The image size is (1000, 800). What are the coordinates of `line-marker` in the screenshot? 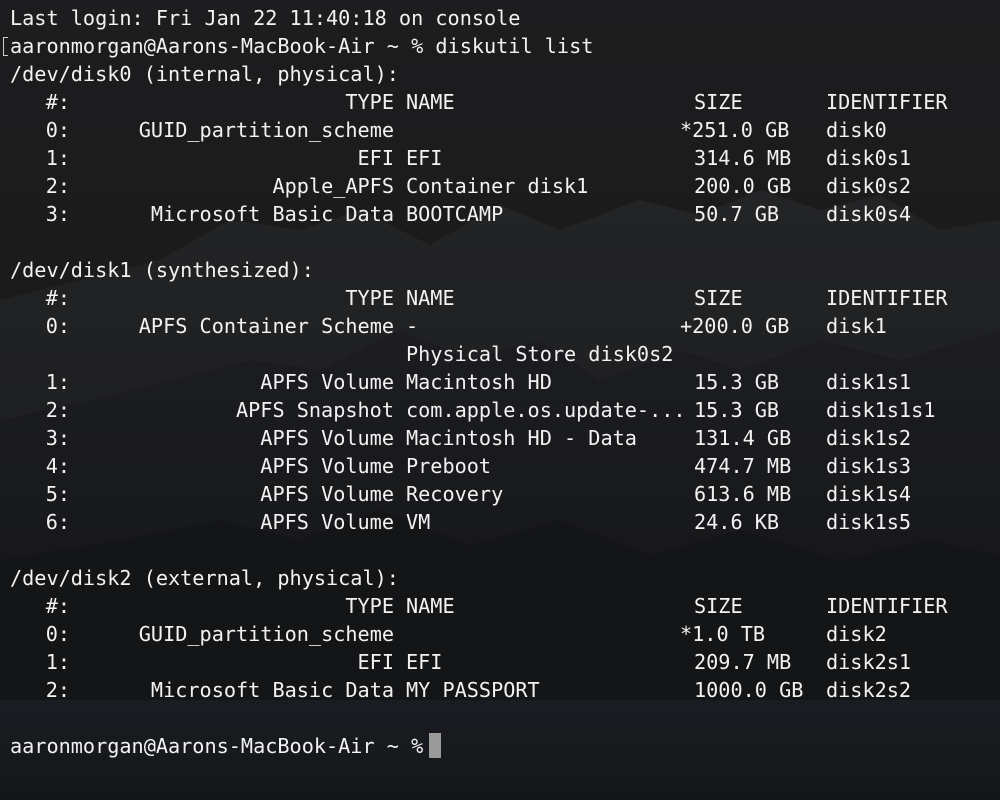 It's located at (5, 46).